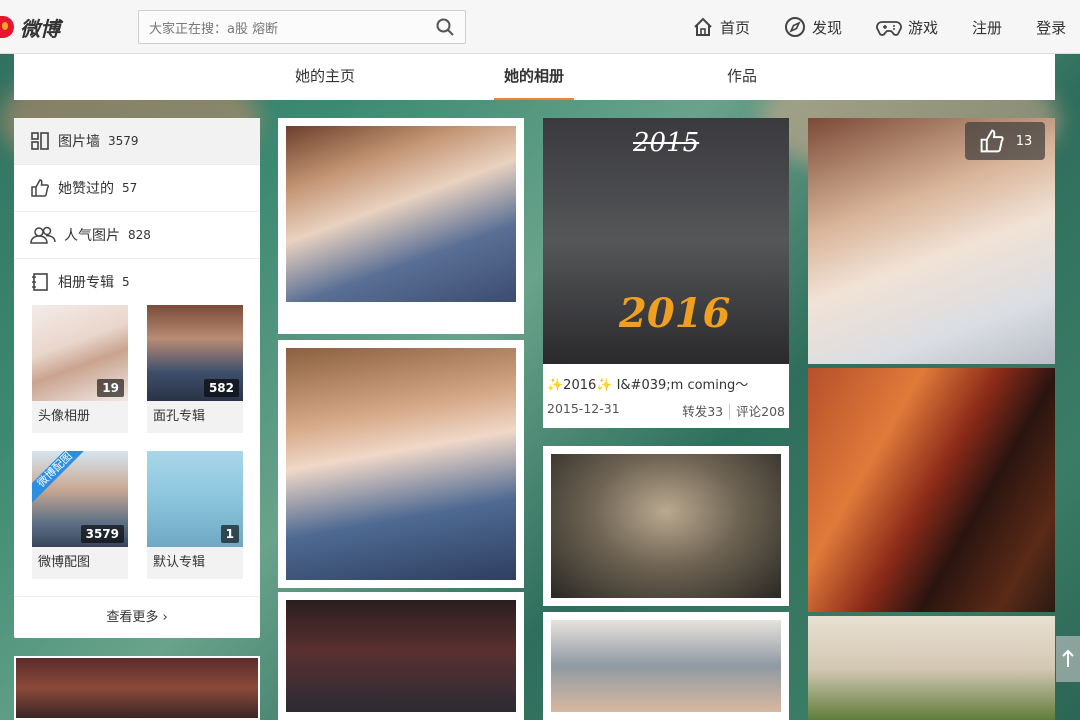 The image size is (1080, 720). I want to click on tab-album: 她的相册, so click(534, 77).